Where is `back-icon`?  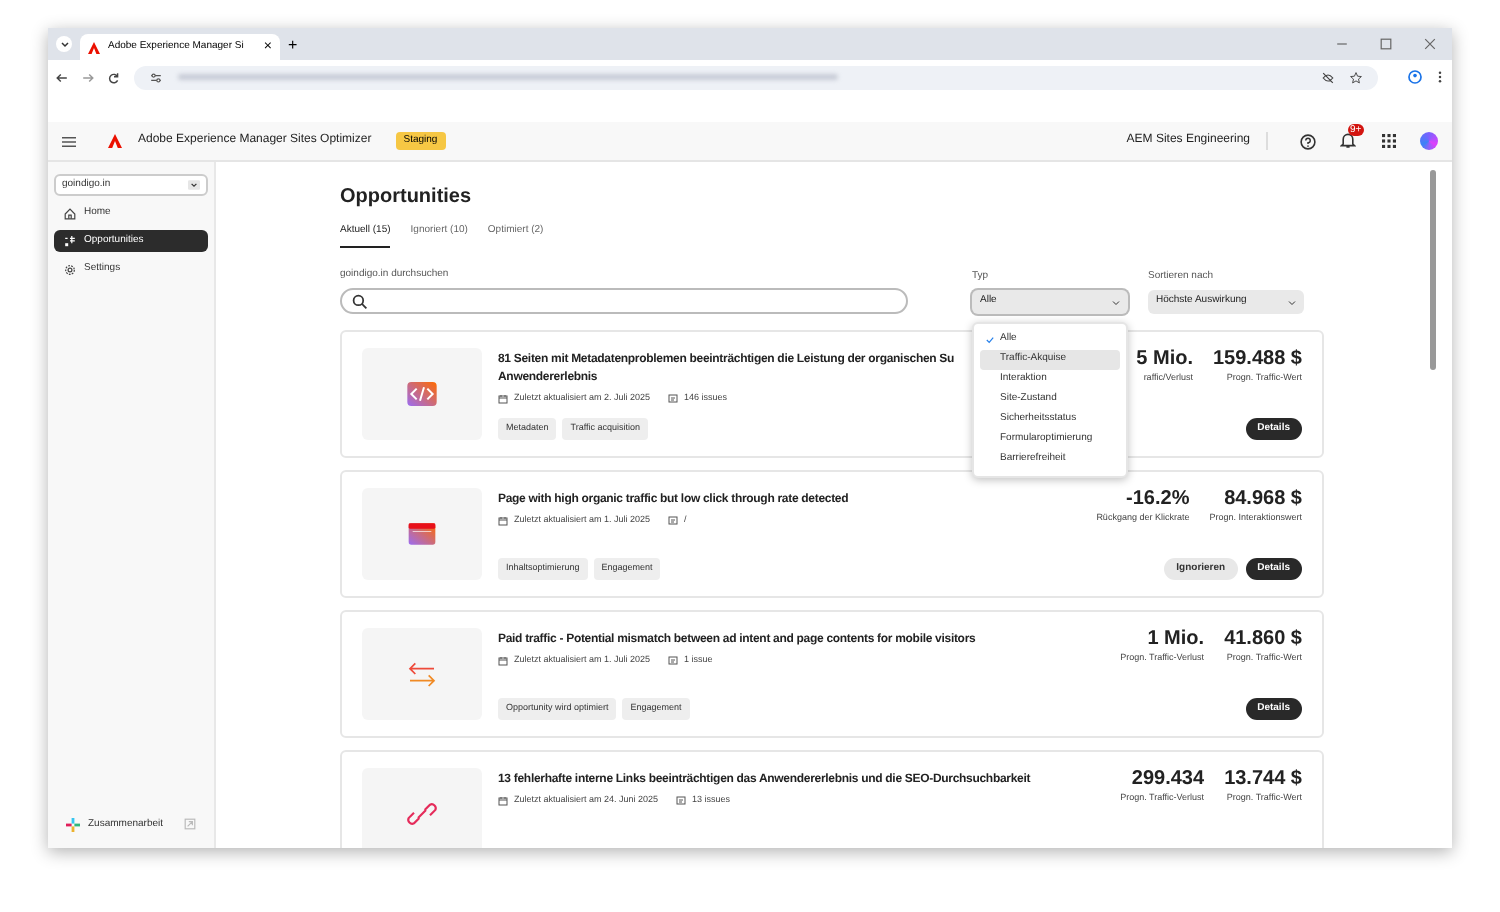
back-icon is located at coordinates (62, 77).